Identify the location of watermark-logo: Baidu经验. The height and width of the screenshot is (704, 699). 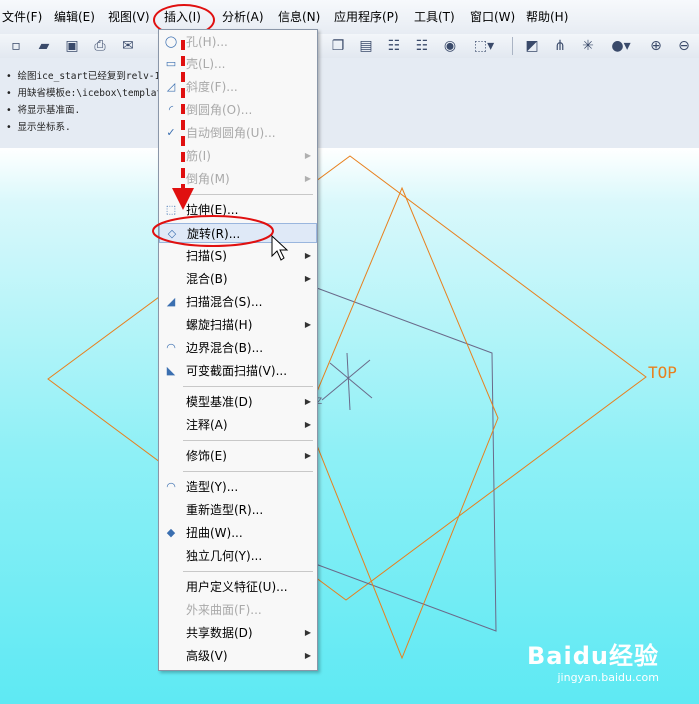
(593, 656).